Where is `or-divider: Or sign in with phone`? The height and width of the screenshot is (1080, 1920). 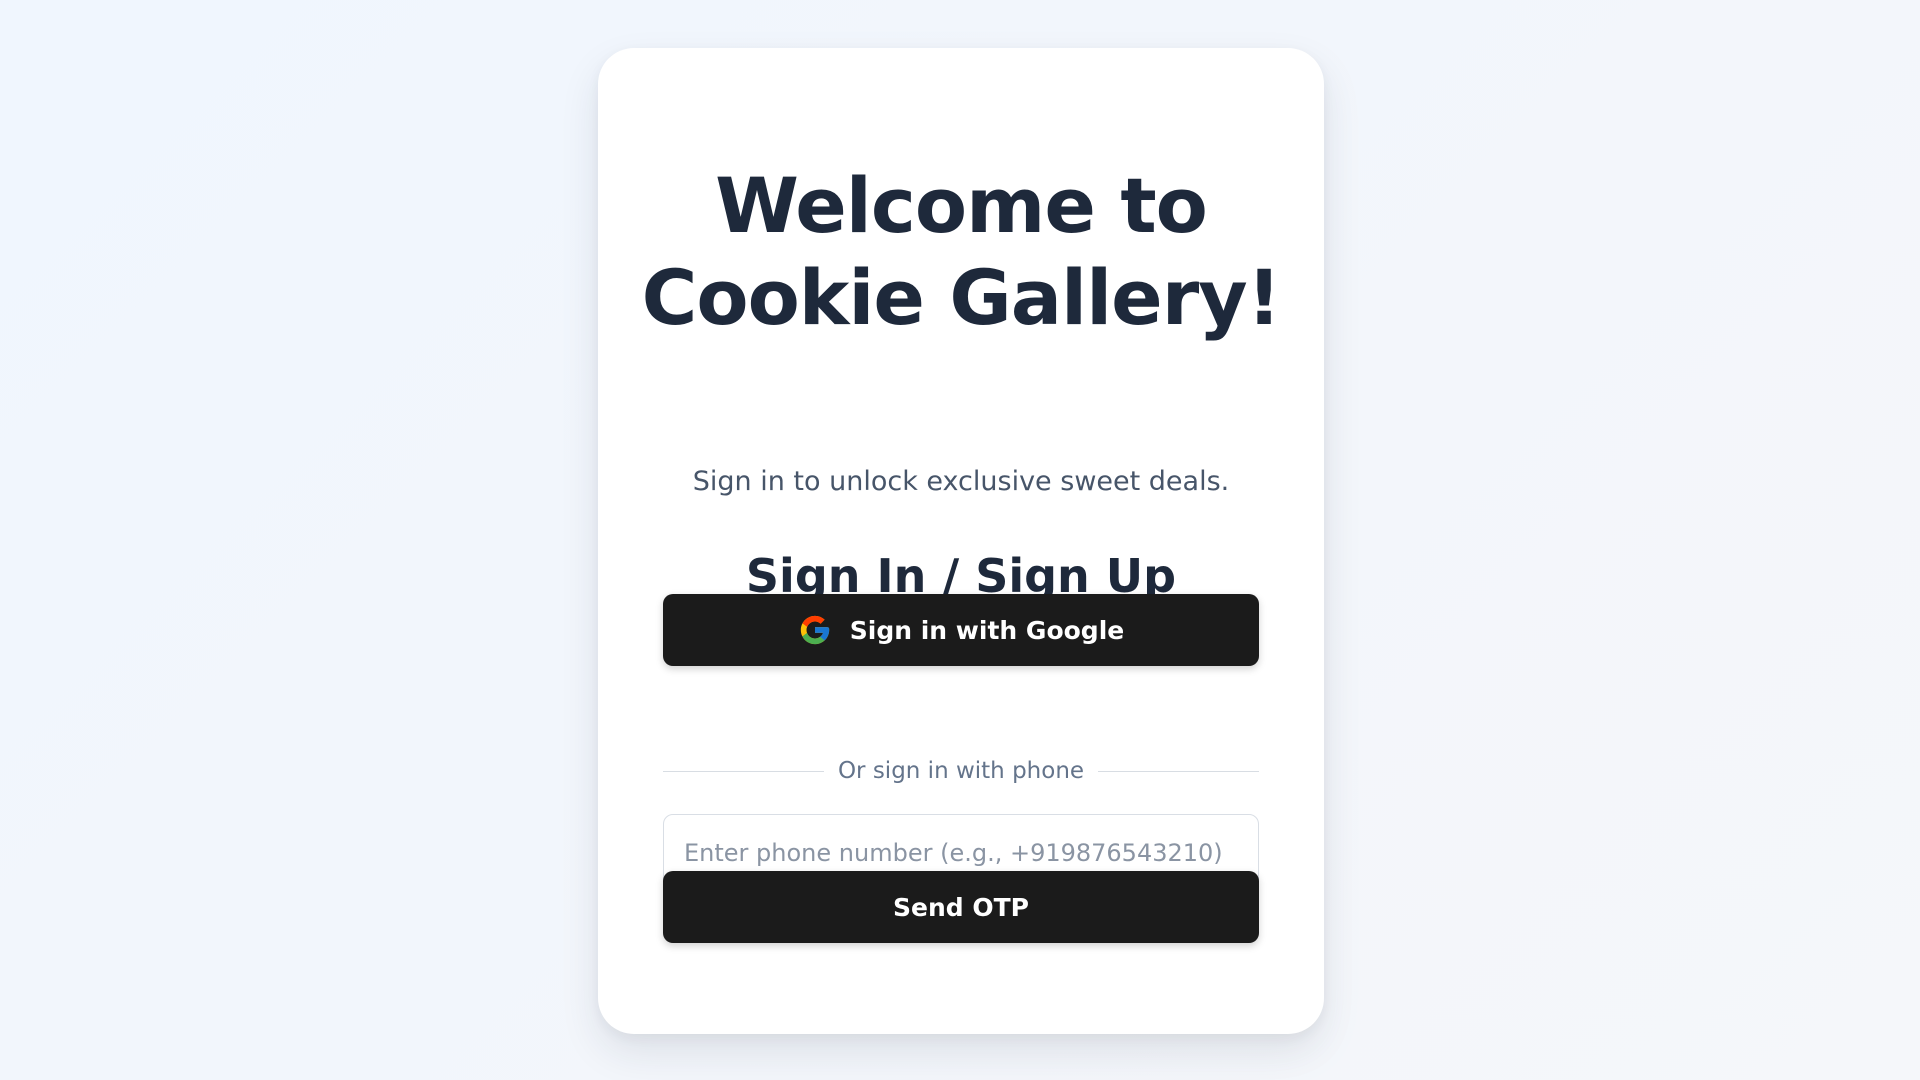 or-divider: Or sign in with phone is located at coordinates (961, 771).